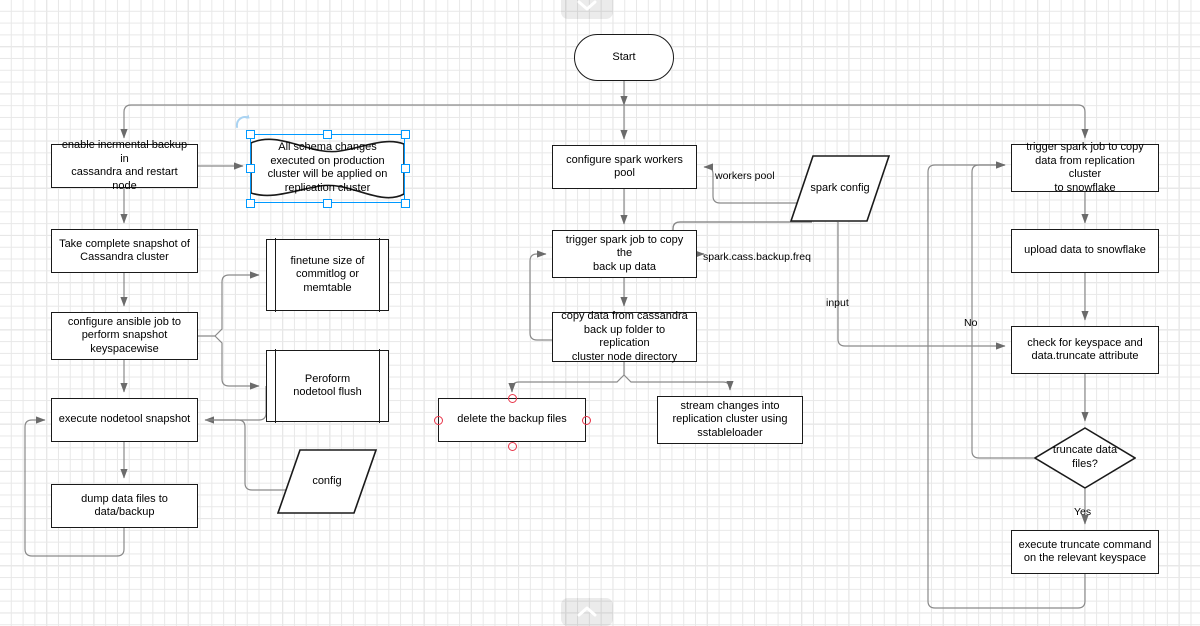  Describe the element at coordinates (438, 420) in the screenshot. I see `connection-point-left` at that location.